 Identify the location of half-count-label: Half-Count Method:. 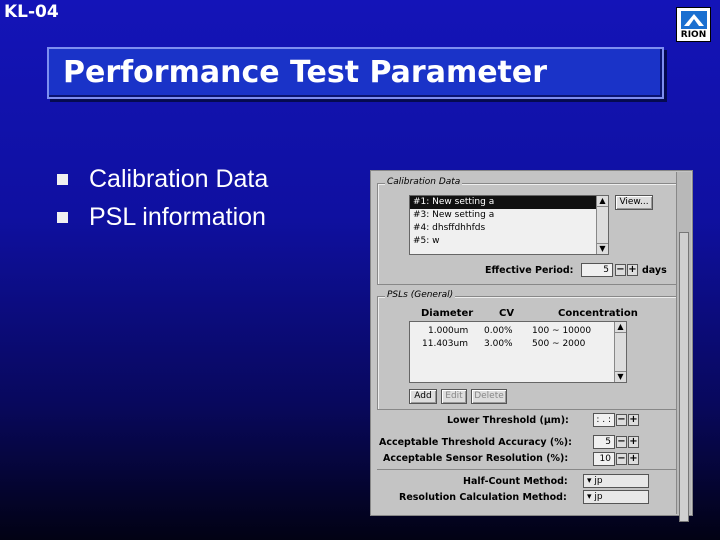
(515, 481).